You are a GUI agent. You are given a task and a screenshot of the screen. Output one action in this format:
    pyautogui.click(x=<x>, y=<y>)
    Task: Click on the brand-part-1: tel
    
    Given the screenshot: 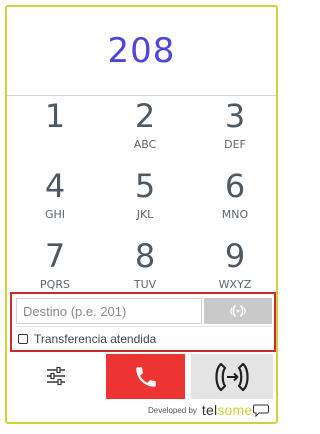 What is the action you would take?
    pyautogui.click(x=209, y=410)
    